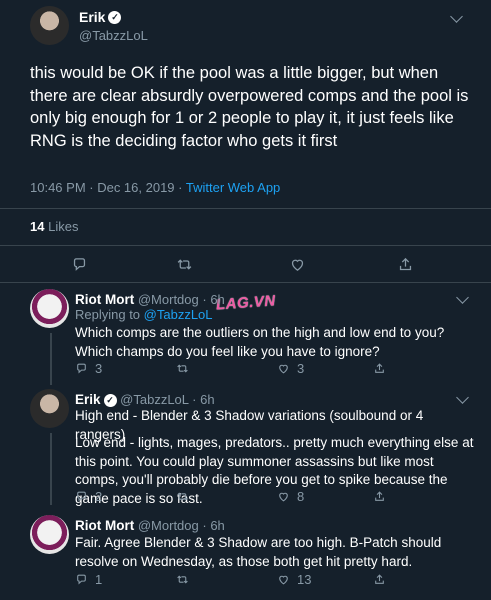 The image size is (491, 600). Describe the element at coordinates (88, 399) in the screenshot. I see `reply-author-name: Erik` at that location.